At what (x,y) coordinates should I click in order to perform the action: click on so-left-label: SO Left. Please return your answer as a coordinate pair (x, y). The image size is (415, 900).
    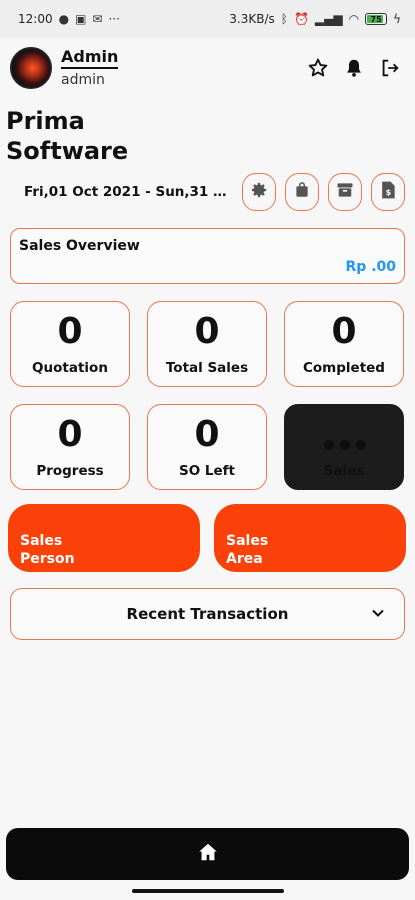
    Looking at the image, I should click on (207, 471).